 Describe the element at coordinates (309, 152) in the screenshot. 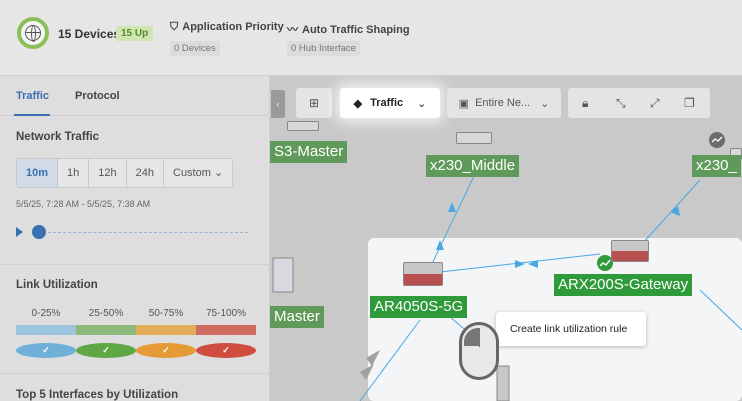

I see `node-label-s3-master: S3-Master` at that location.